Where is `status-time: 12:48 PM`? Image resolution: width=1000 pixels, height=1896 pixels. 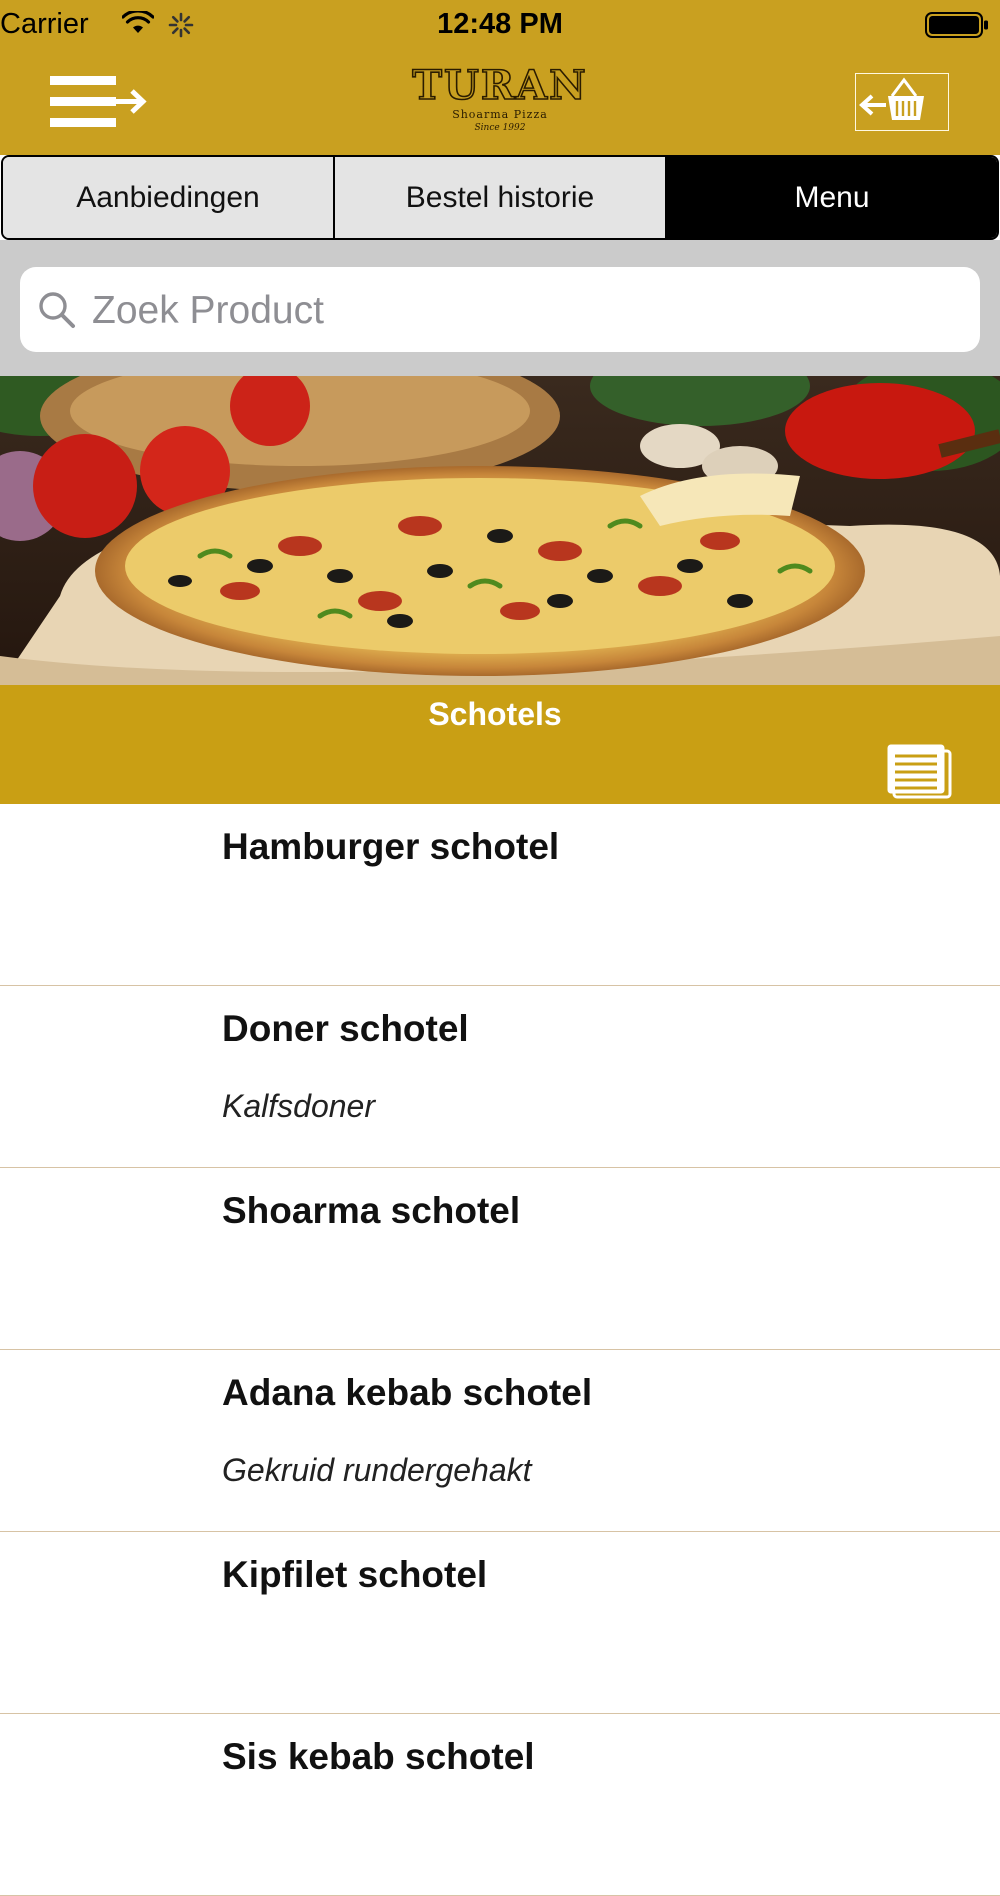
status-time: 12:48 PM is located at coordinates (500, 24).